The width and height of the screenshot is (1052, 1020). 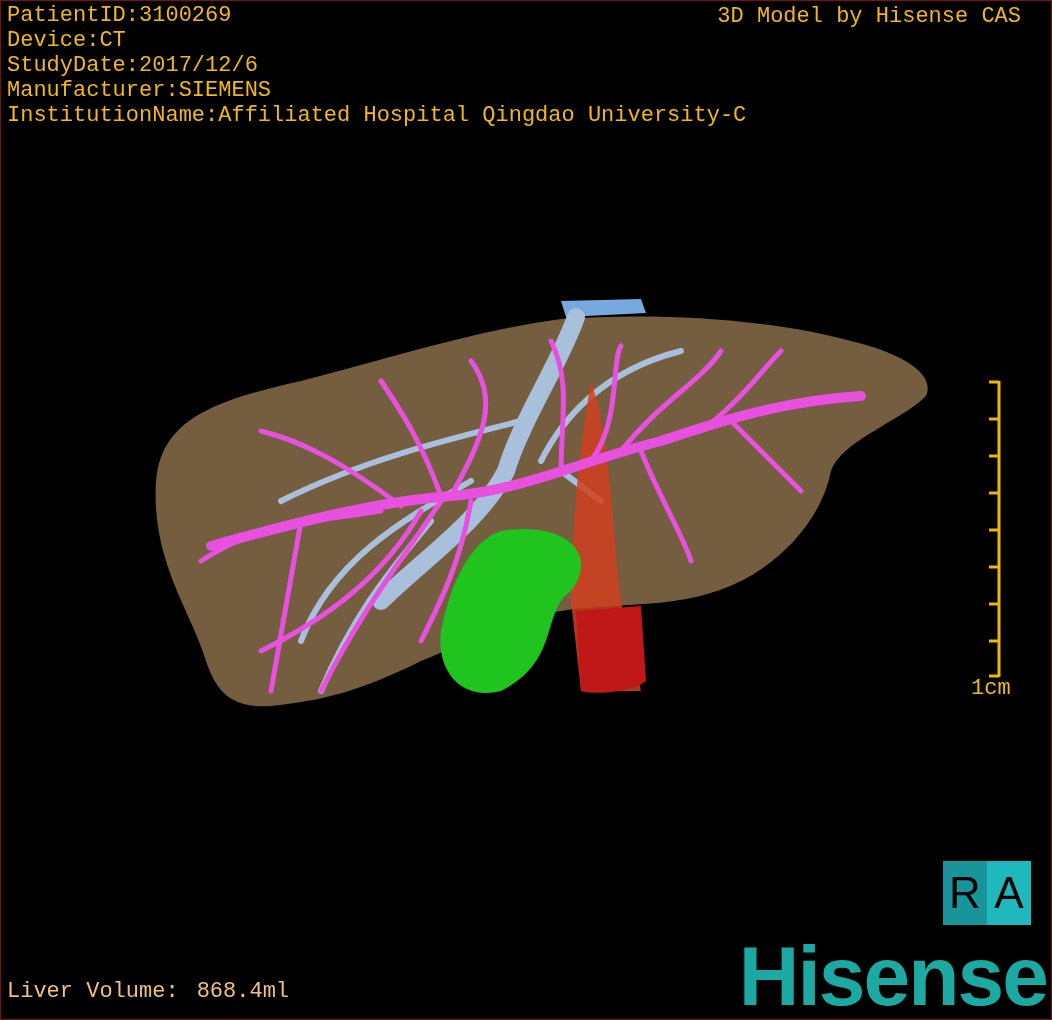 I want to click on patient-info-line: Manufacturer:SIEMENS, so click(x=139, y=90).